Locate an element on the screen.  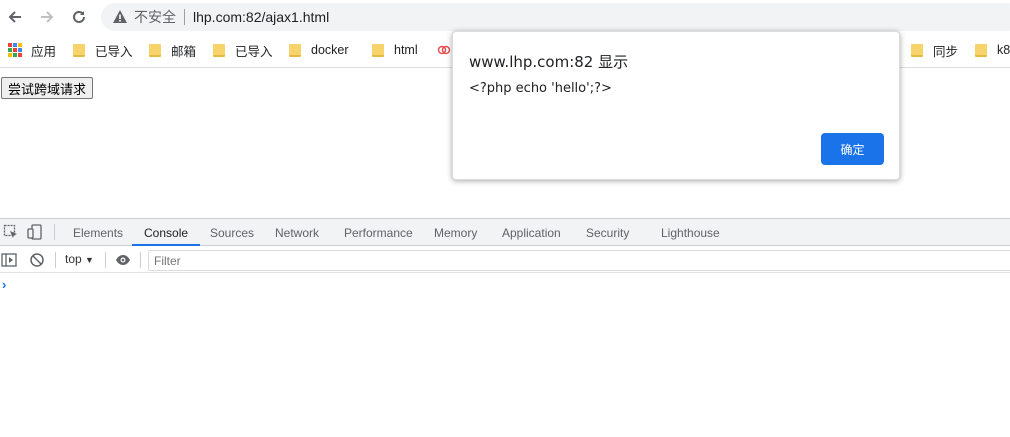
bookmark-html: html is located at coordinates (395, 50).